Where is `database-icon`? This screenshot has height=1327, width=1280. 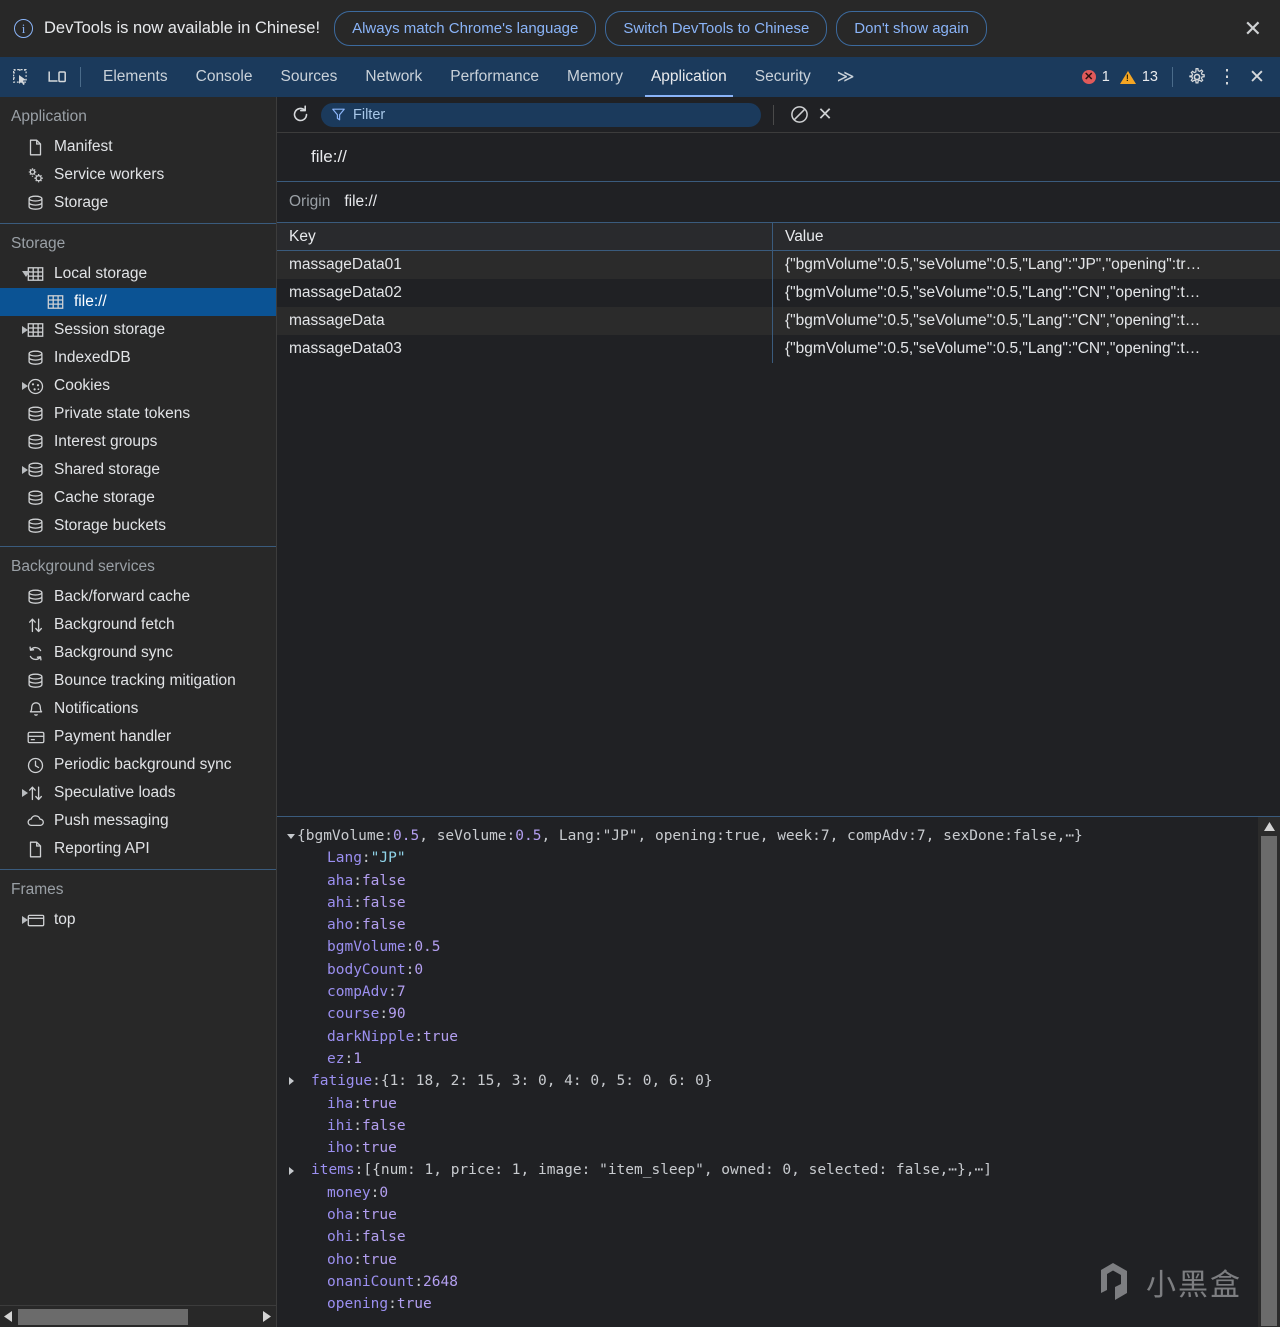
database-icon is located at coordinates (35, 526).